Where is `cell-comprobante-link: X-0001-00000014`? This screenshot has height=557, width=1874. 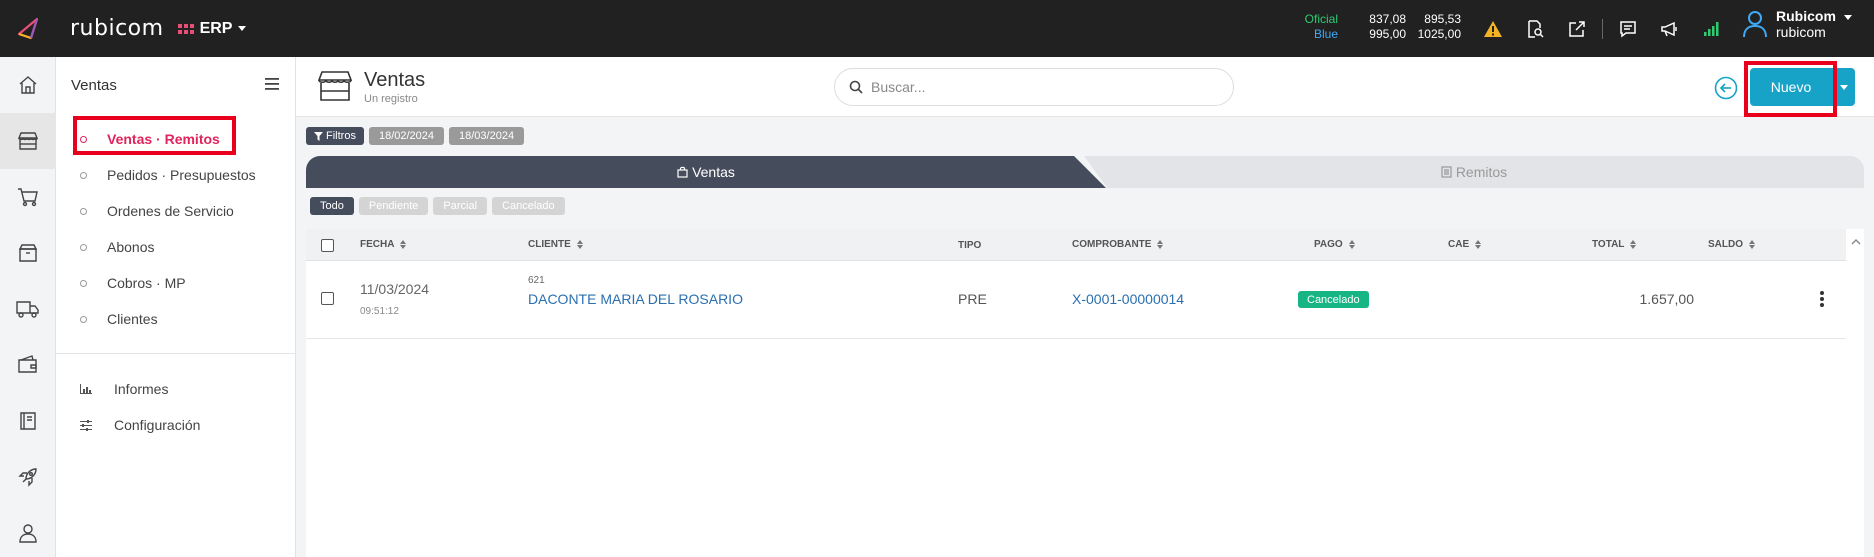
cell-comprobante-link: X-0001-00000014 is located at coordinates (1128, 299).